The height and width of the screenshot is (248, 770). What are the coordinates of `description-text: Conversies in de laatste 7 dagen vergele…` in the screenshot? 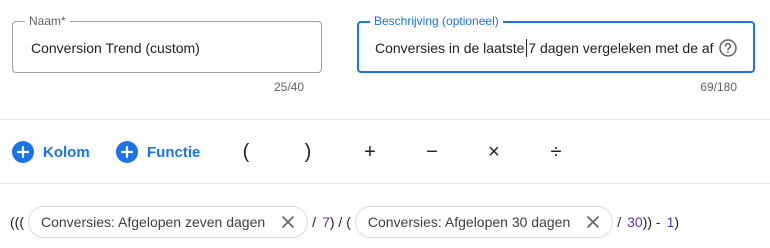 It's located at (544, 48).